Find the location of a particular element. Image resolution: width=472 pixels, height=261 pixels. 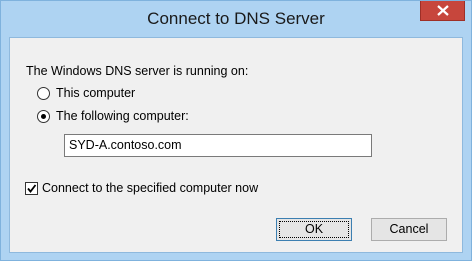

radio-selected-dot is located at coordinates (43, 116).